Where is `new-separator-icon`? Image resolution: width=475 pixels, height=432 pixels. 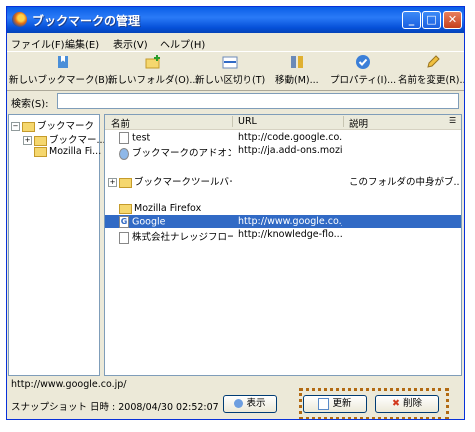 new-separator-icon is located at coordinates (230, 62).